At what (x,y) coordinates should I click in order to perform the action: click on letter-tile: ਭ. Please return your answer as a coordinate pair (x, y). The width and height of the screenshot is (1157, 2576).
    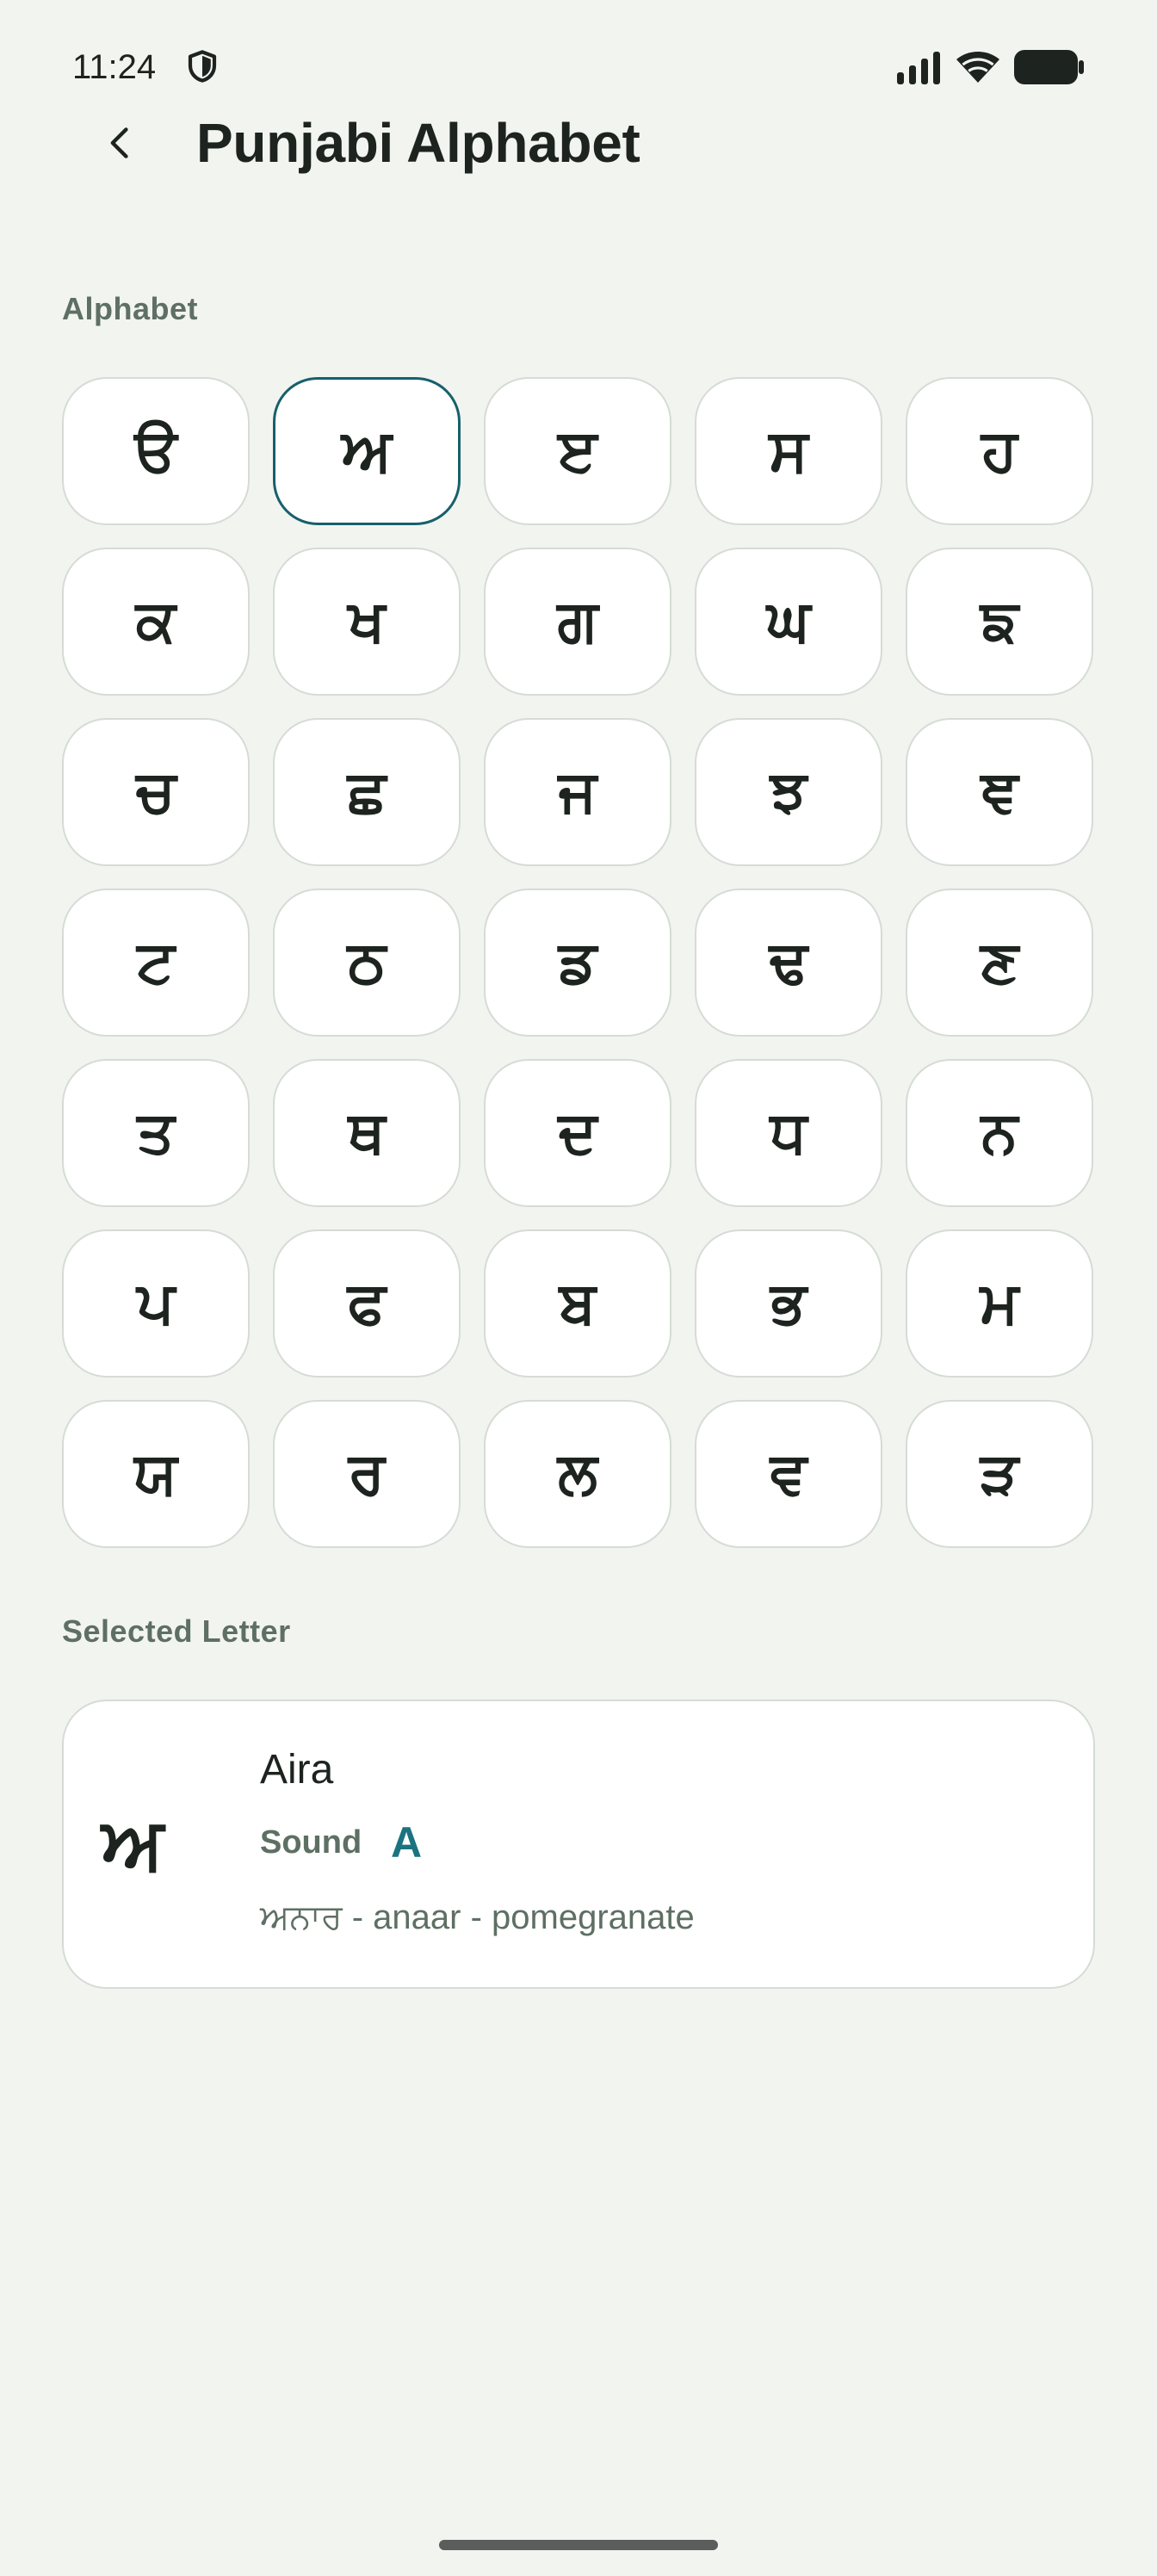
    Looking at the image, I should click on (788, 1303).